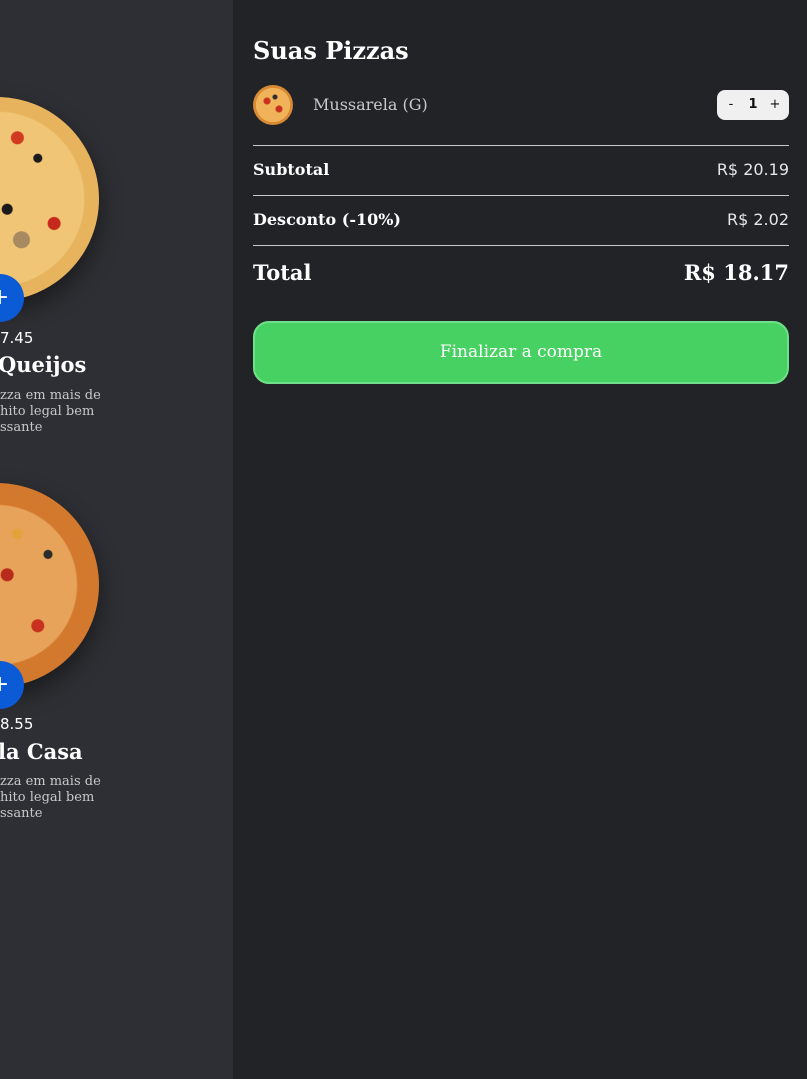  What do you see at coordinates (752, 169) in the screenshot?
I see `subtotal-value: R$ 20.19` at bounding box center [752, 169].